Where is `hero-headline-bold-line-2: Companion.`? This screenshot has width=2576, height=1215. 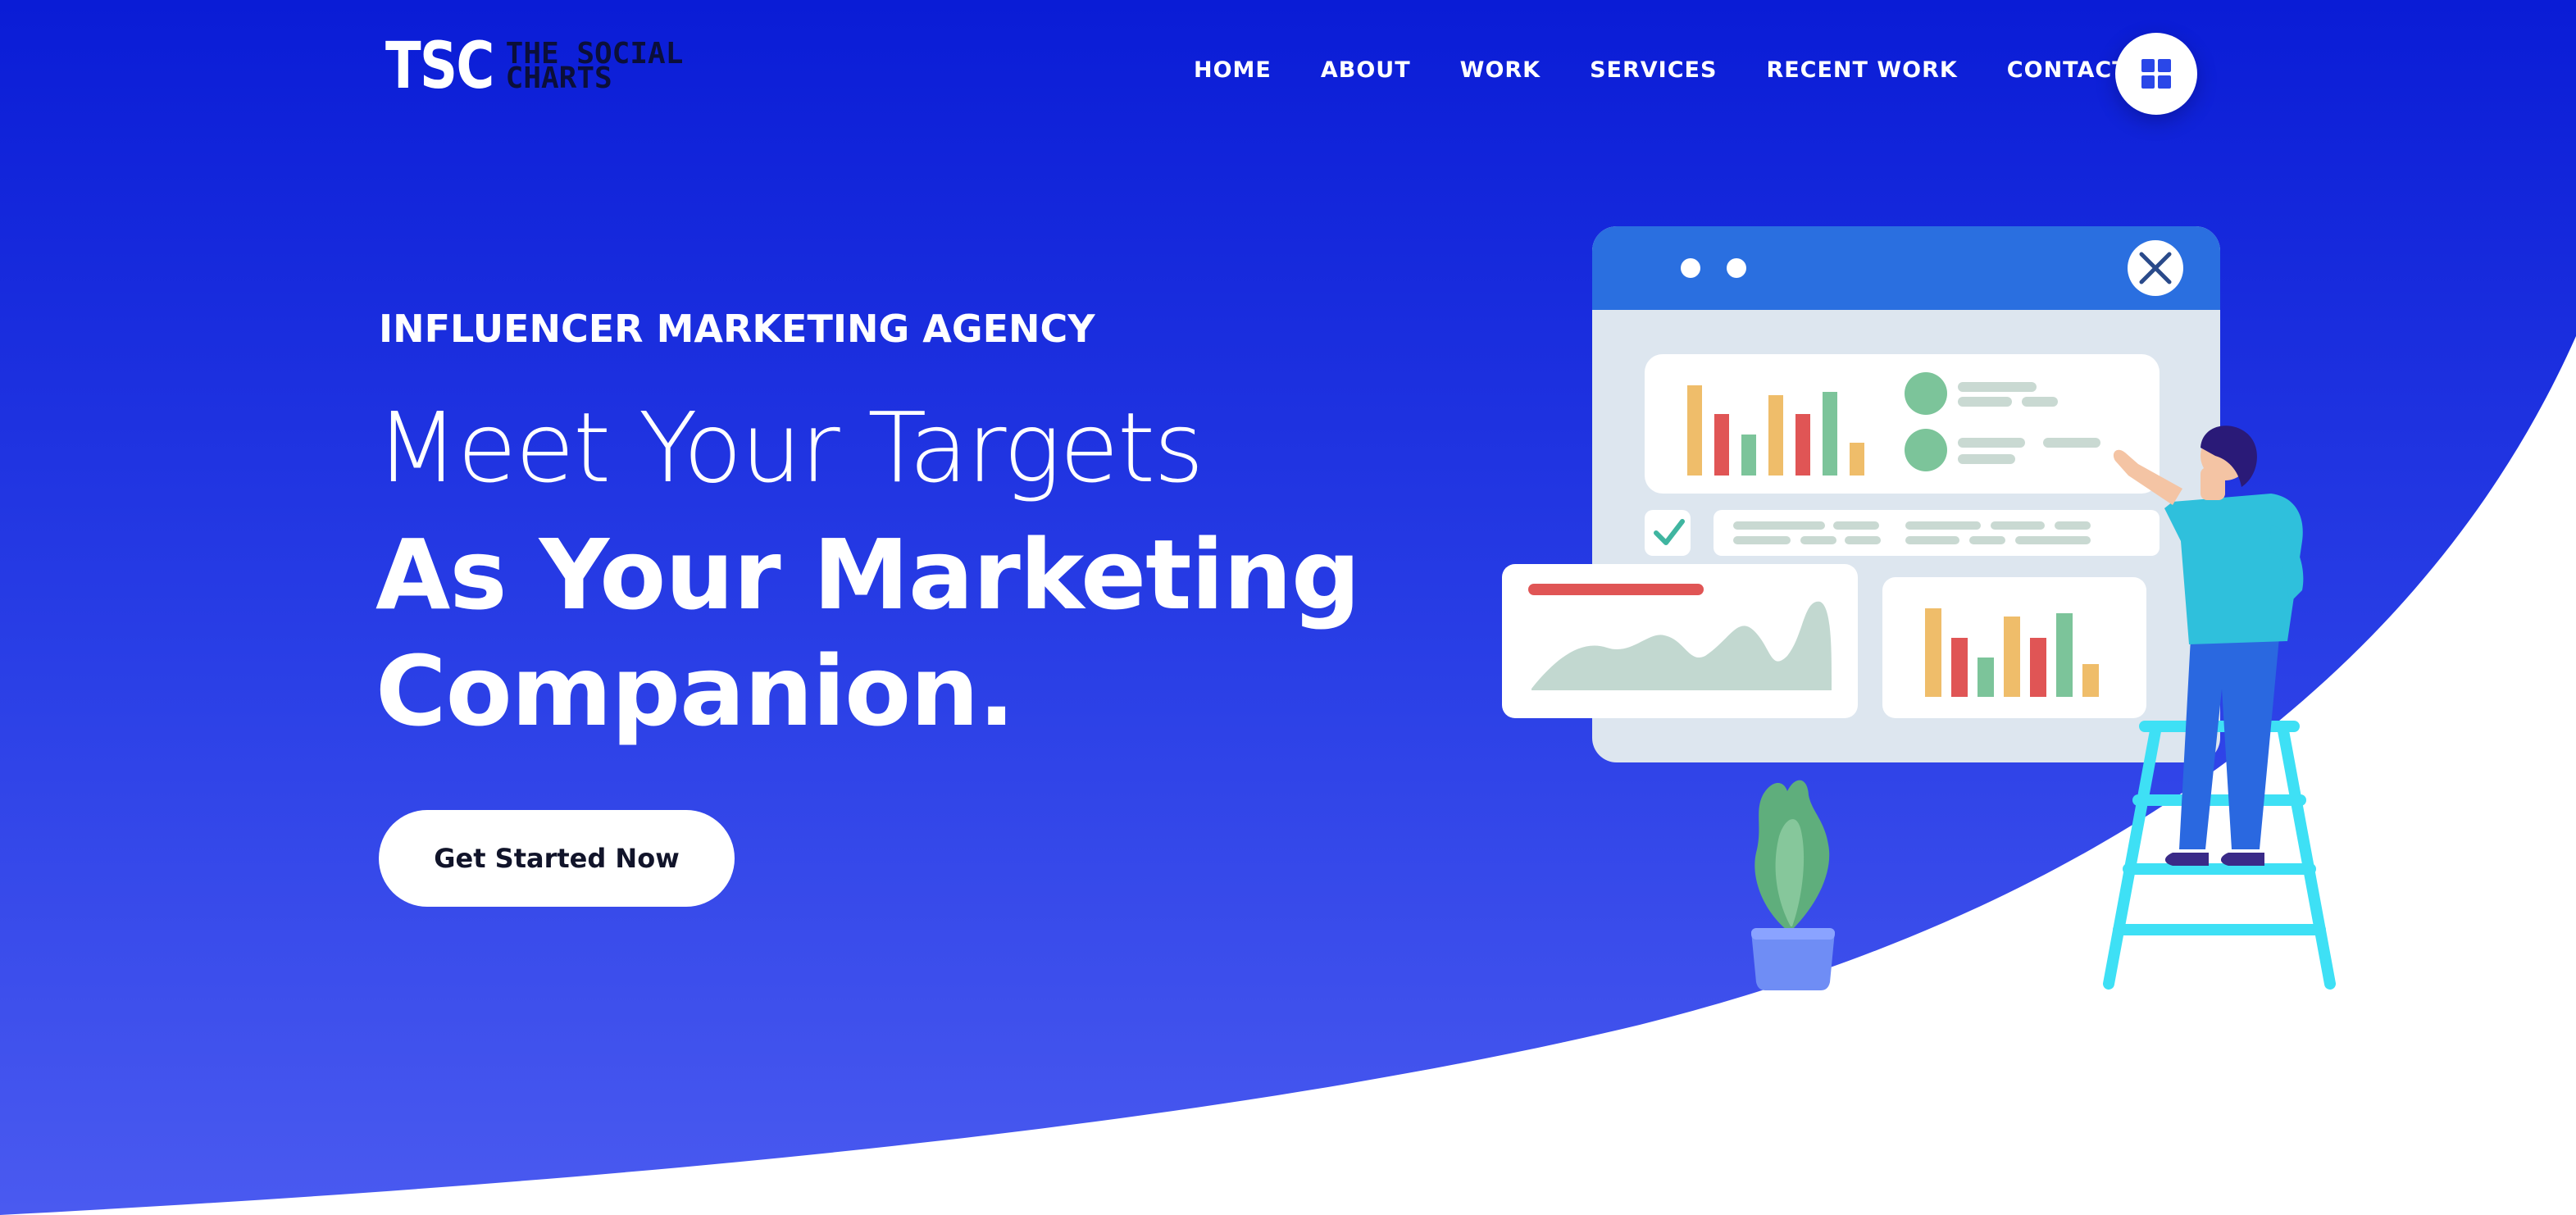
hero-headline-bold-line-2: Companion. is located at coordinates (695, 691).